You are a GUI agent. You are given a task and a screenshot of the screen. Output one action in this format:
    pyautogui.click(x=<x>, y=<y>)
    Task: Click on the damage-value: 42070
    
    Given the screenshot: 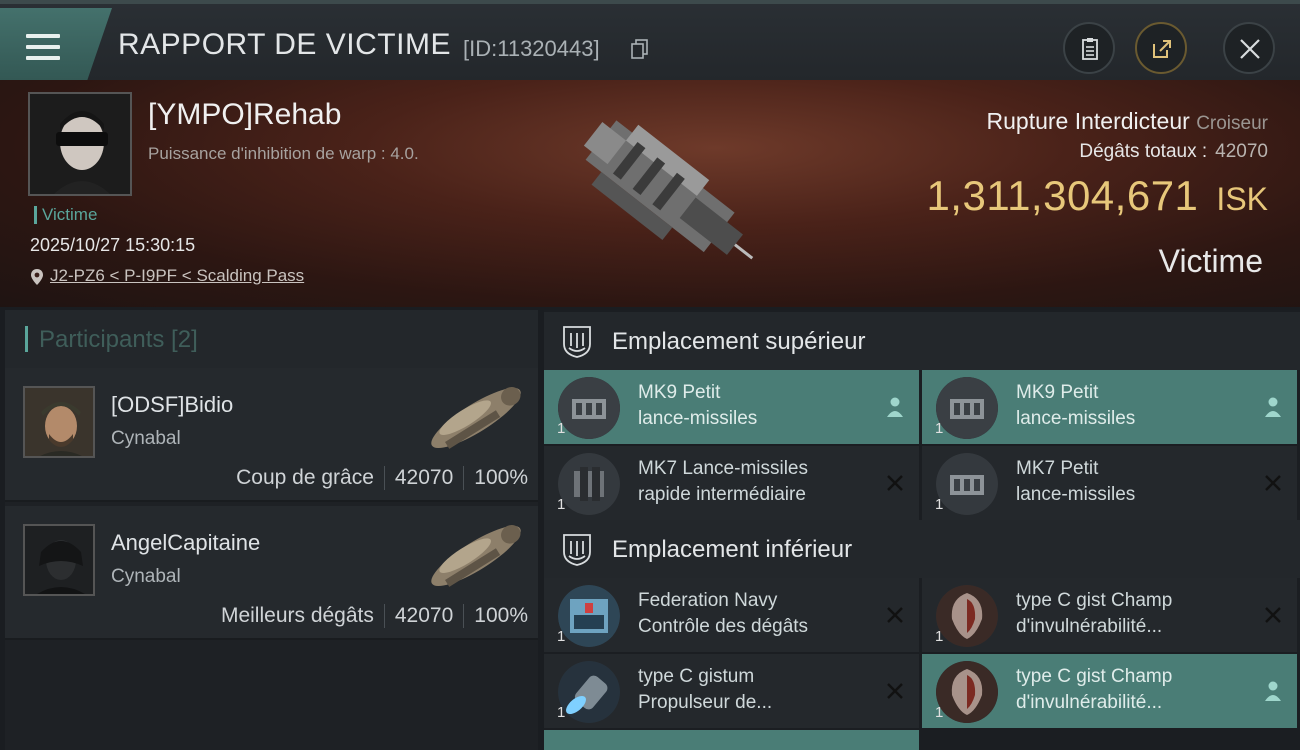 What is the action you would take?
    pyautogui.click(x=1241, y=151)
    